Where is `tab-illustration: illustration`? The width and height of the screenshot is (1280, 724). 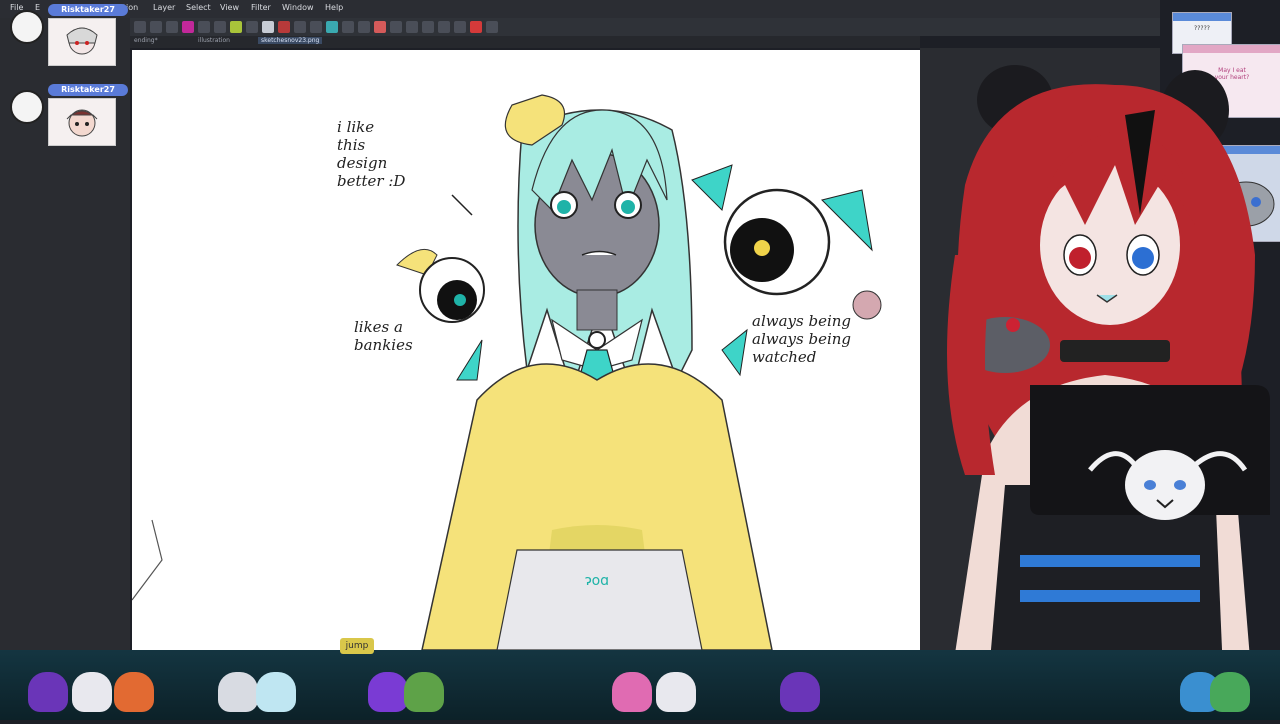
tab-illustration: illustration is located at coordinates (214, 40).